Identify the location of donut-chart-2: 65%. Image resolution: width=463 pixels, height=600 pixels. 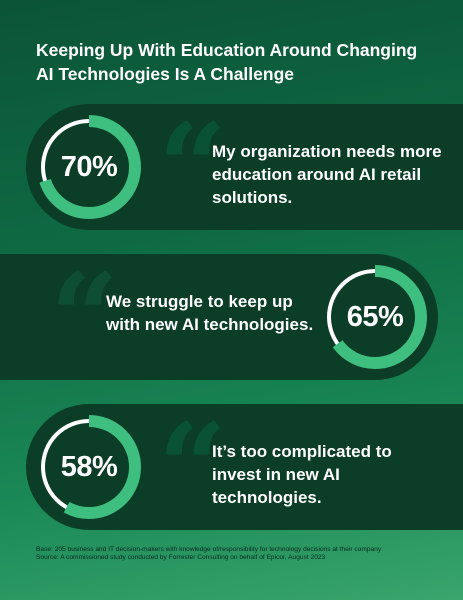
(375, 317).